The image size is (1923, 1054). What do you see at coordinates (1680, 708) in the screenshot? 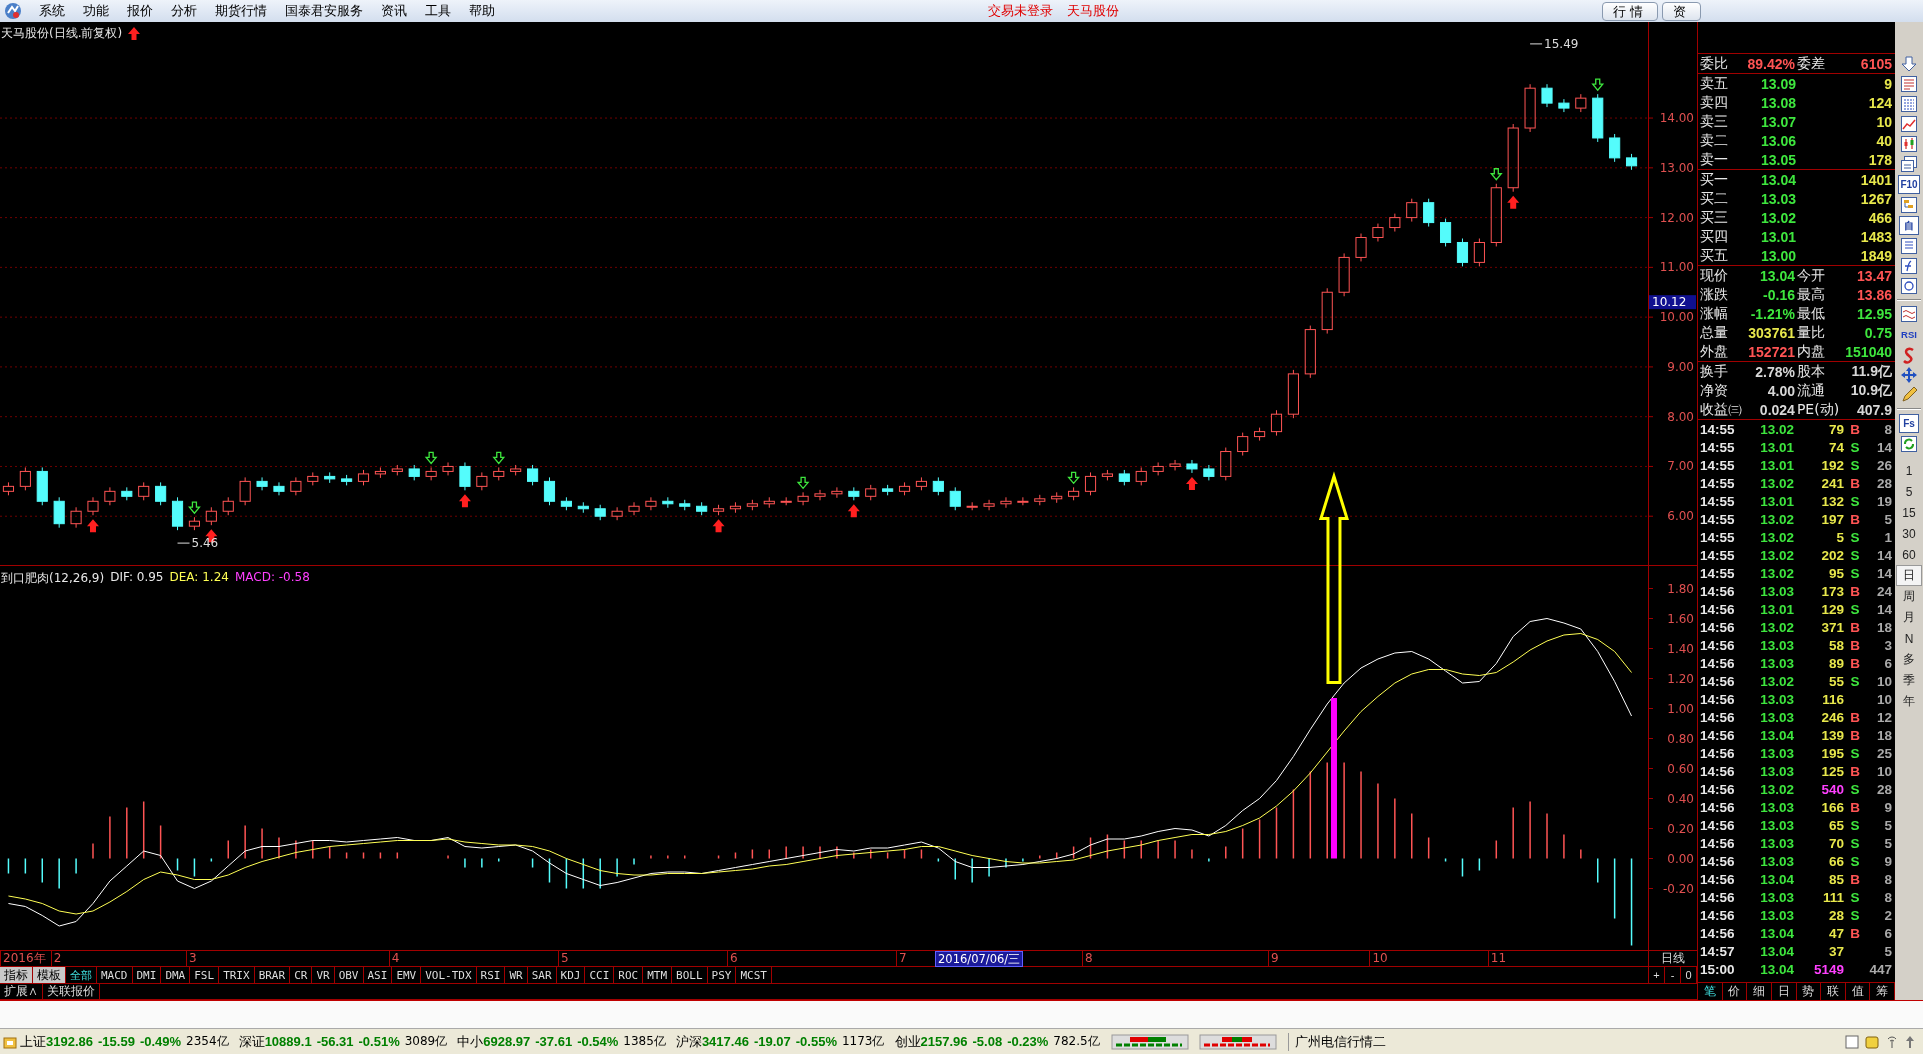
I see `axis-label: 1.00` at bounding box center [1680, 708].